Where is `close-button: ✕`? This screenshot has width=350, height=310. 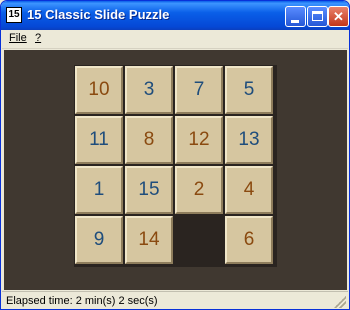
close-button: ✕ is located at coordinates (338, 16).